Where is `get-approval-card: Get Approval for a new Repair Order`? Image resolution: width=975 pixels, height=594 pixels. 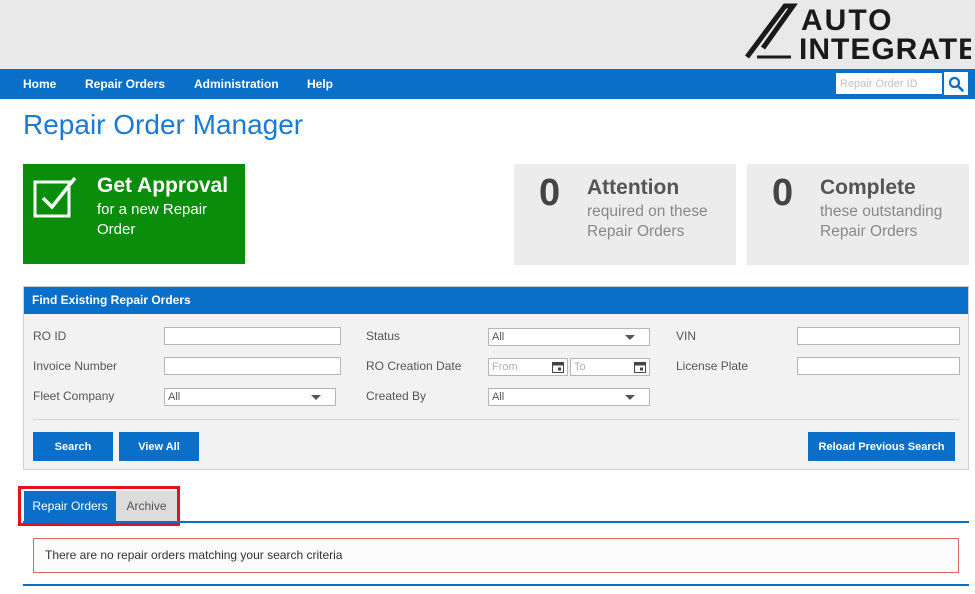 get-approval-card: Get Approval for a new Repair Order is located at coordinates (134, 214).